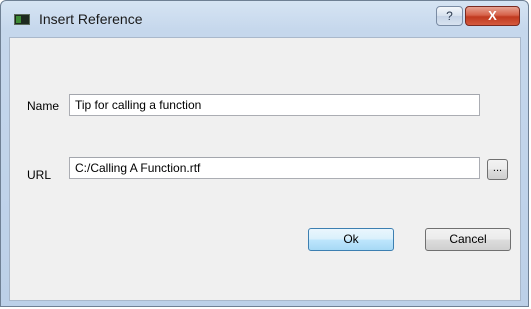  Describe the element at coordinates (39, 175) in the screenshot. I see `url-label: URL` at that location.